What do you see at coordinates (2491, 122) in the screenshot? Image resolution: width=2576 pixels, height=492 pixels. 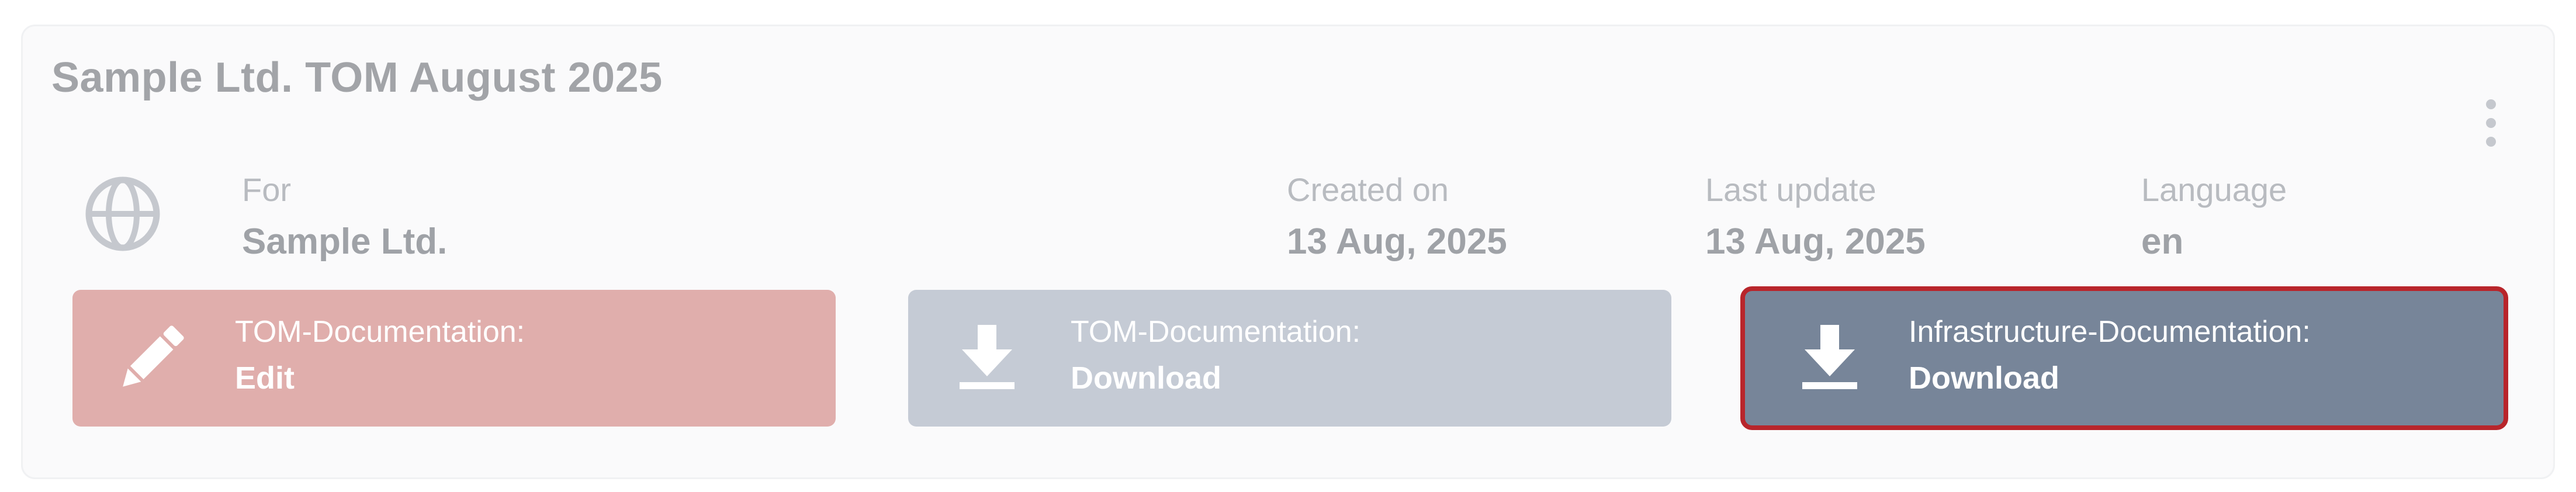 I see `more-options-icon` at bounding box center [2491, 122].